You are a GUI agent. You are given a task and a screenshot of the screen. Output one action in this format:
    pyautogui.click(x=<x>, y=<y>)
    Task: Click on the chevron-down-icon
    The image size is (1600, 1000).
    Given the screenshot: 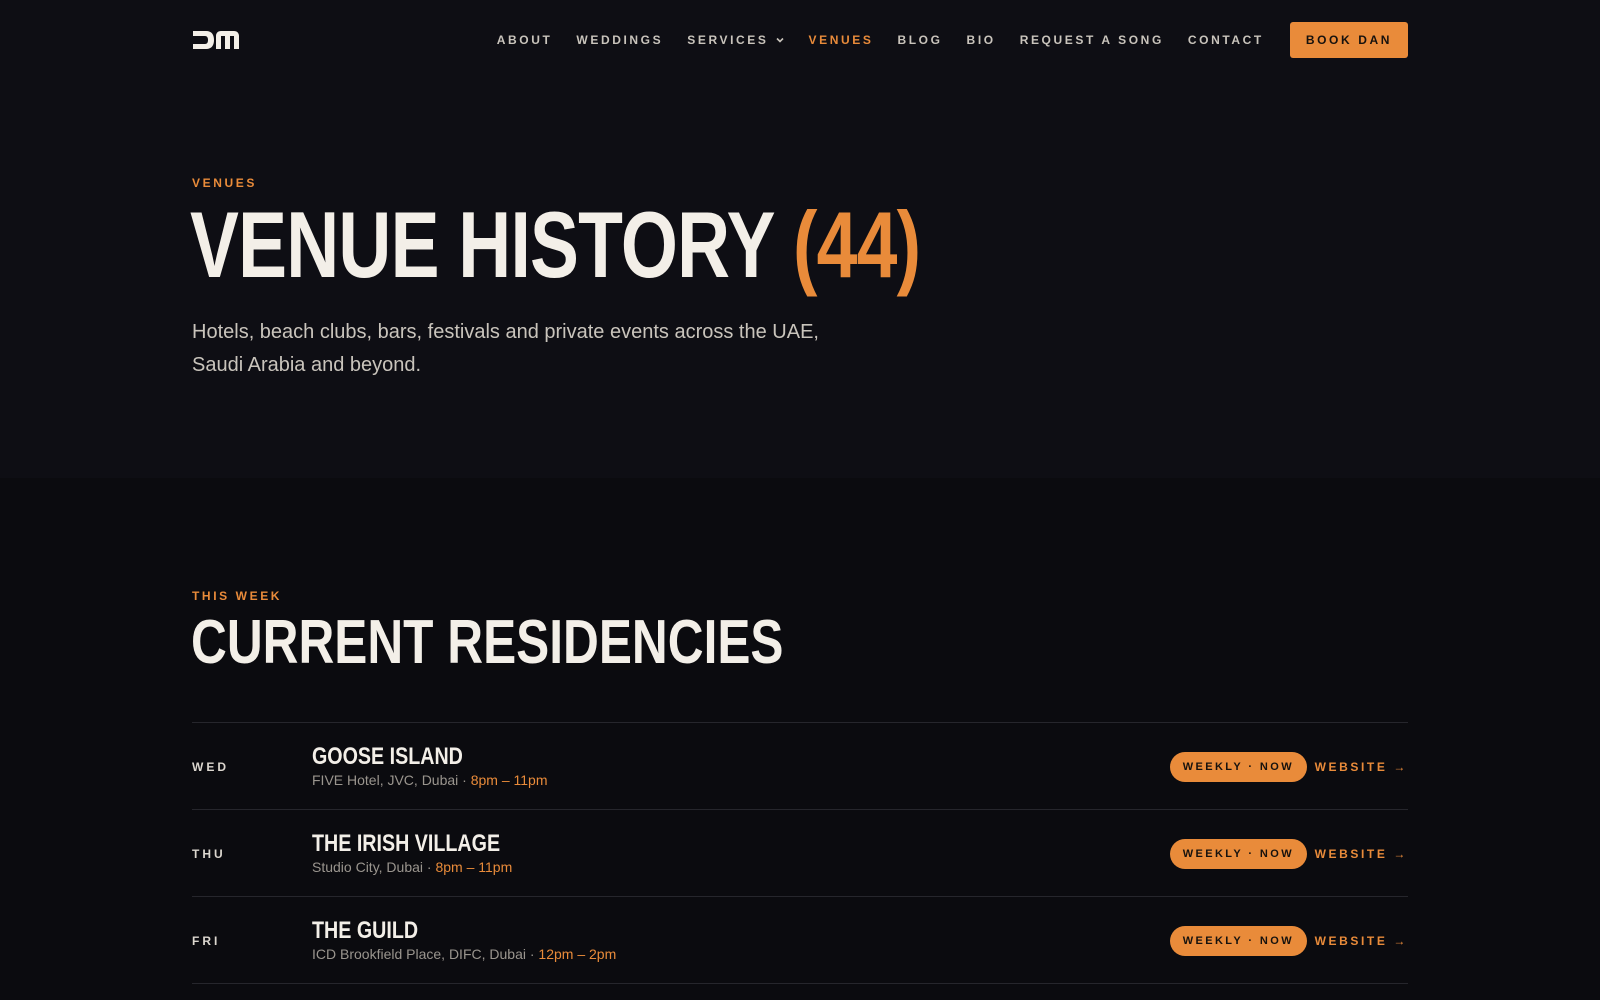 What is the action you would take?
    pyautogui.click(x=779, y=40)
    